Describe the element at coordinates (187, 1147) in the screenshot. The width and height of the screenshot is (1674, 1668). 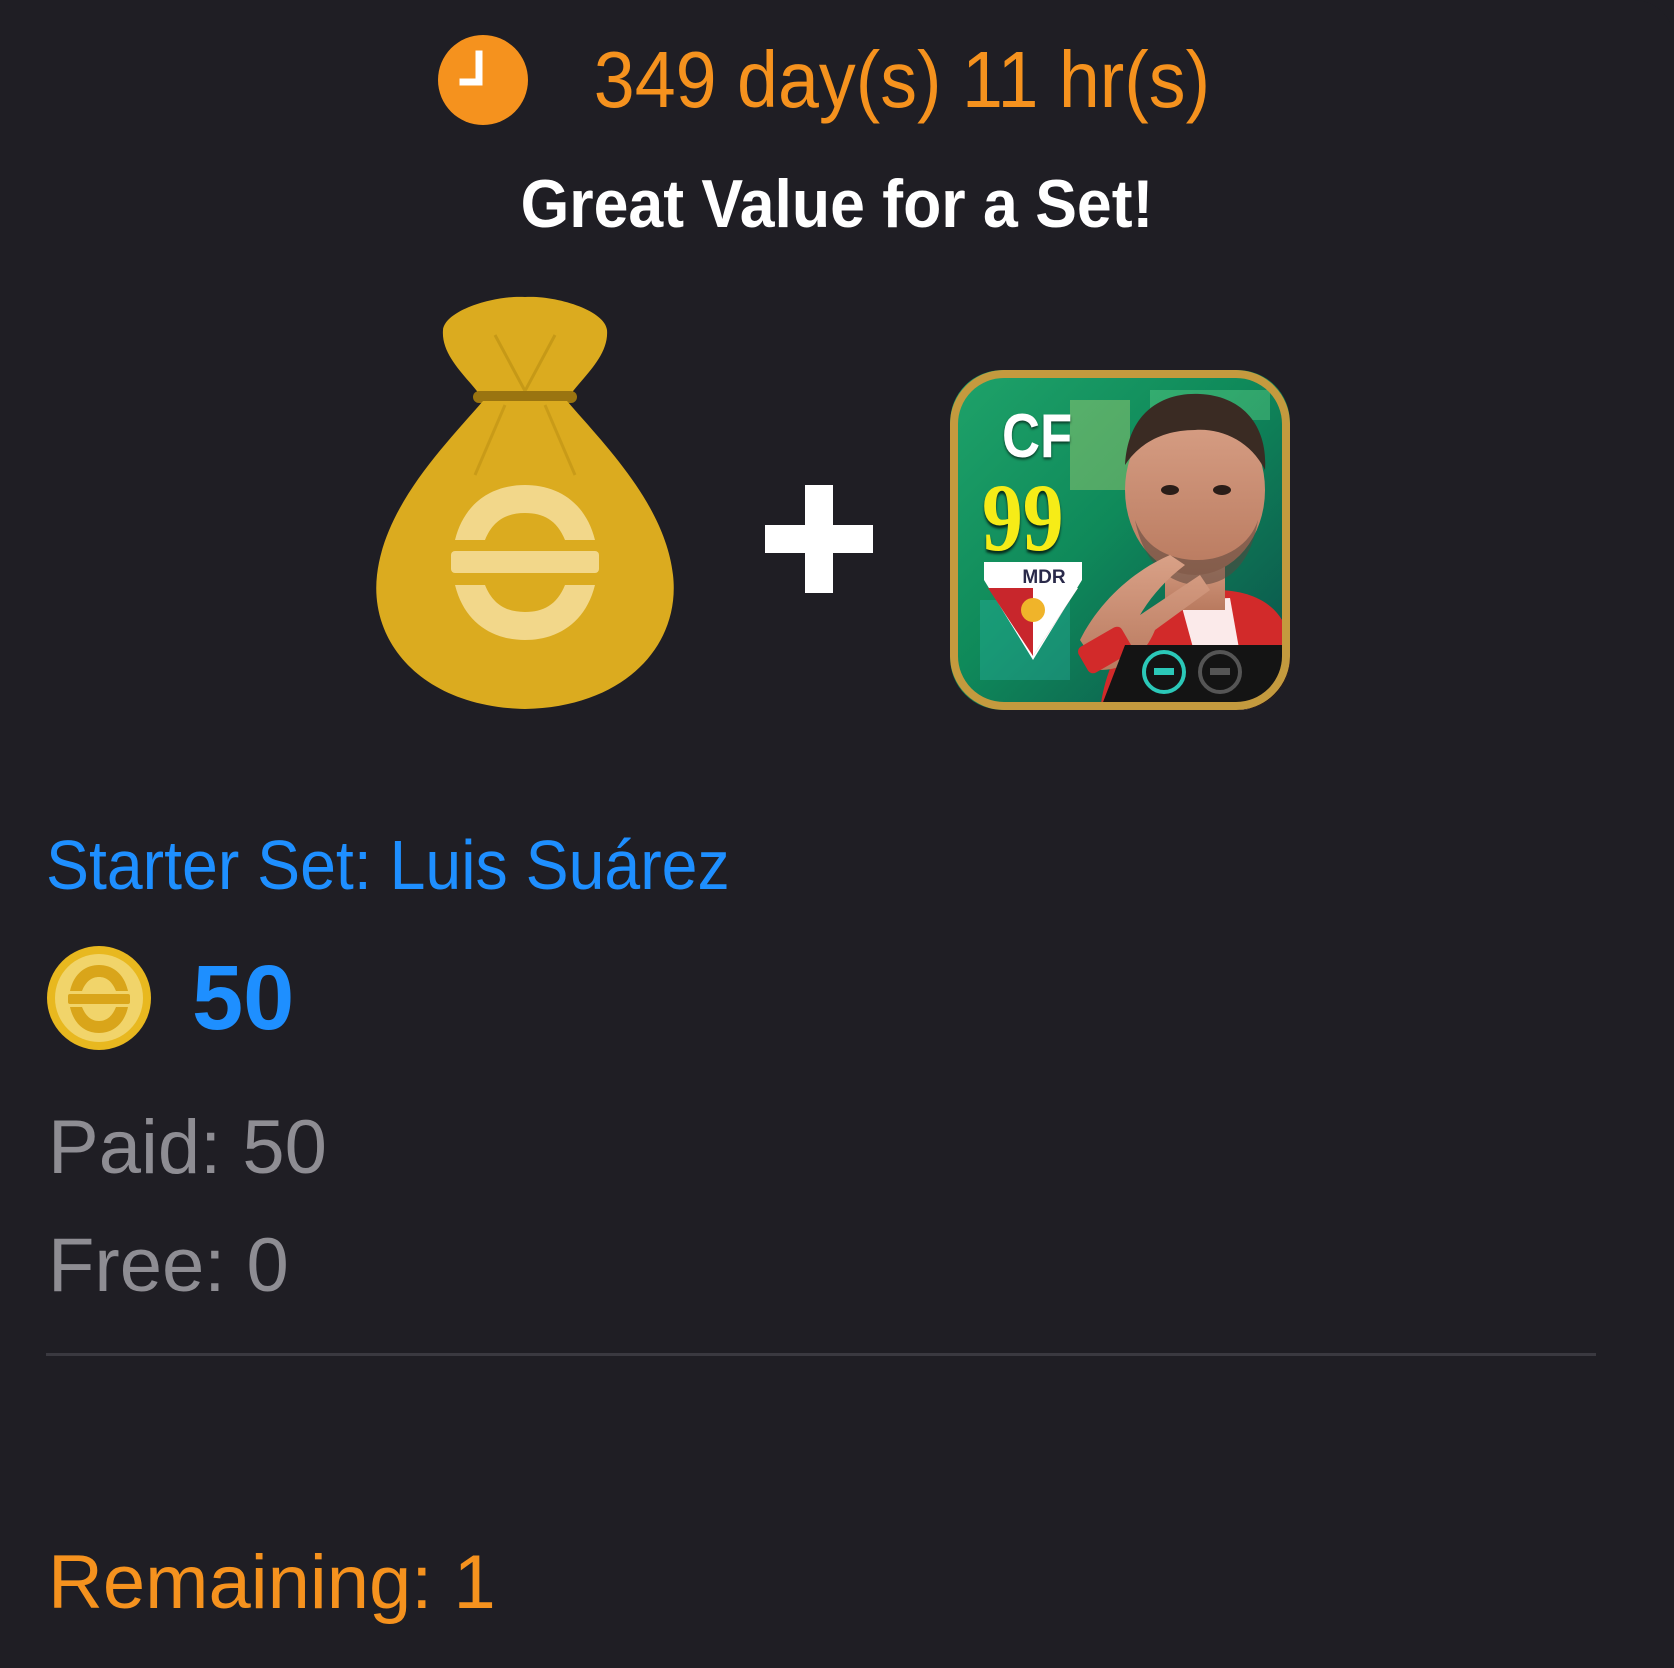
I see `paid-coins: Paid: 50` at that location.